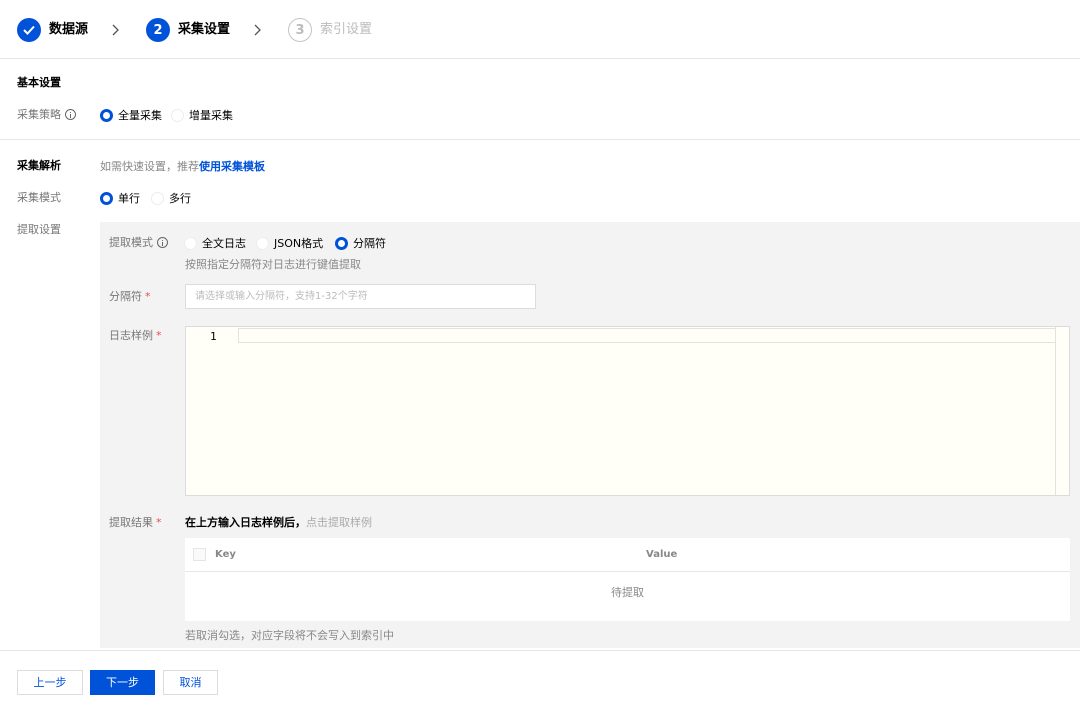 This screenshot has width=1080, height=713. What do you see at coordinates (190, 682) in the screenshot?
I see `cancel-button: 取消` at bounding box center [190, 682].